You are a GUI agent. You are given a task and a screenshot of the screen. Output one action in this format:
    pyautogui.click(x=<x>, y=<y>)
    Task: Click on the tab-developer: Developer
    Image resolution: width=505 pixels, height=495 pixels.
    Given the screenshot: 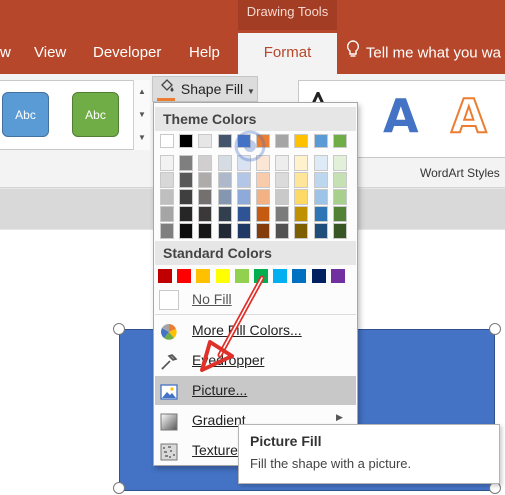 What is the action you would take?
    pyautogui.click(x=127, y=55)
    